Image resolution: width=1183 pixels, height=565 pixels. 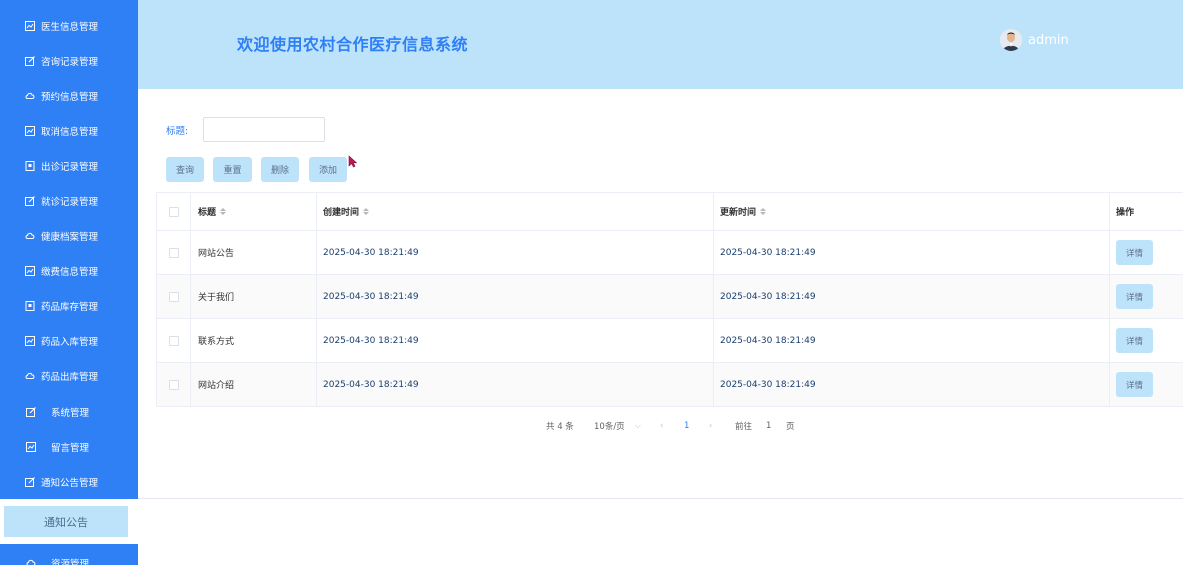 I want to click on sidebar-item-doctor-info: 医生信息管理, so click(x=69, y=25).